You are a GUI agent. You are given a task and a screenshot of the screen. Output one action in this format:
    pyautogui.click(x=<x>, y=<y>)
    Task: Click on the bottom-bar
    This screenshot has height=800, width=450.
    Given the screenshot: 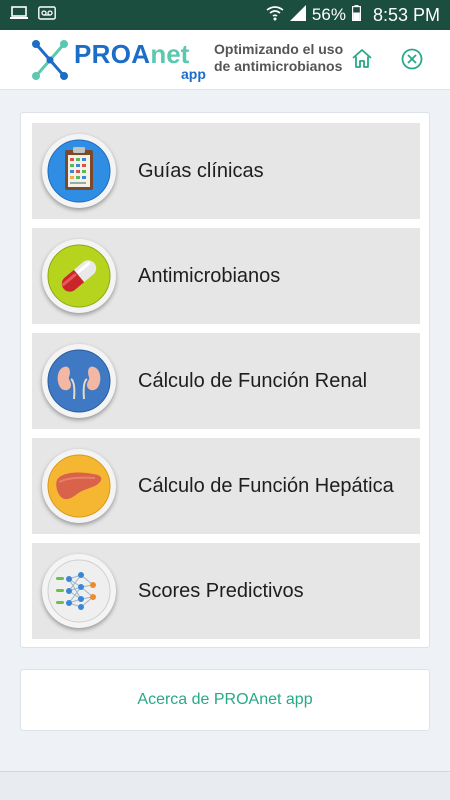 What is the action you would take?
    pyautogui.click(x=225, y=785)
    